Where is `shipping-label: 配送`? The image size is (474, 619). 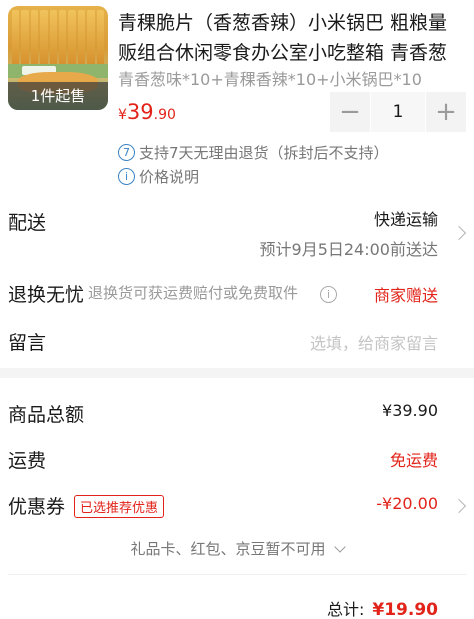
shipping-label: 配送 is located at coordinates (27, 223).